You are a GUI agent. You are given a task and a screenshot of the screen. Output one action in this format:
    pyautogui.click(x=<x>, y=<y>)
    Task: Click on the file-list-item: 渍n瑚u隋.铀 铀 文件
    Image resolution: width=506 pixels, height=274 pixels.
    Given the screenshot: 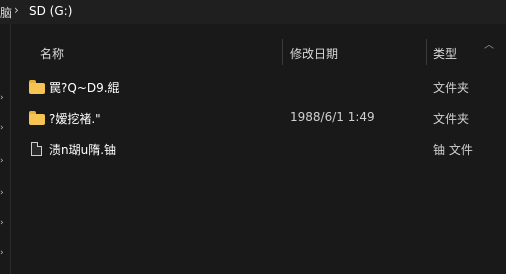 What is the action you would take?
    pyautogui.click(x=258, y=149)
    